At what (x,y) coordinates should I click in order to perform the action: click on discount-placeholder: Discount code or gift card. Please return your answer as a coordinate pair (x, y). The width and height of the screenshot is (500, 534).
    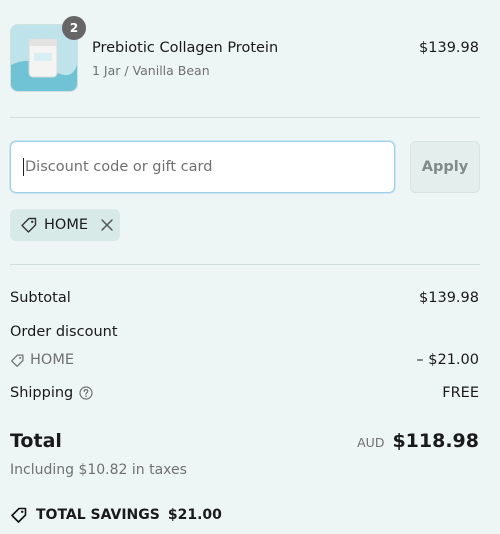
    Looking at the image, I should click on (119, 167).